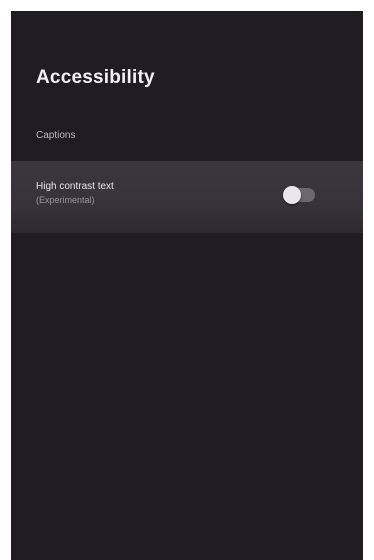  I want to click on menu-item-captions: Captions, so click(187, 135).